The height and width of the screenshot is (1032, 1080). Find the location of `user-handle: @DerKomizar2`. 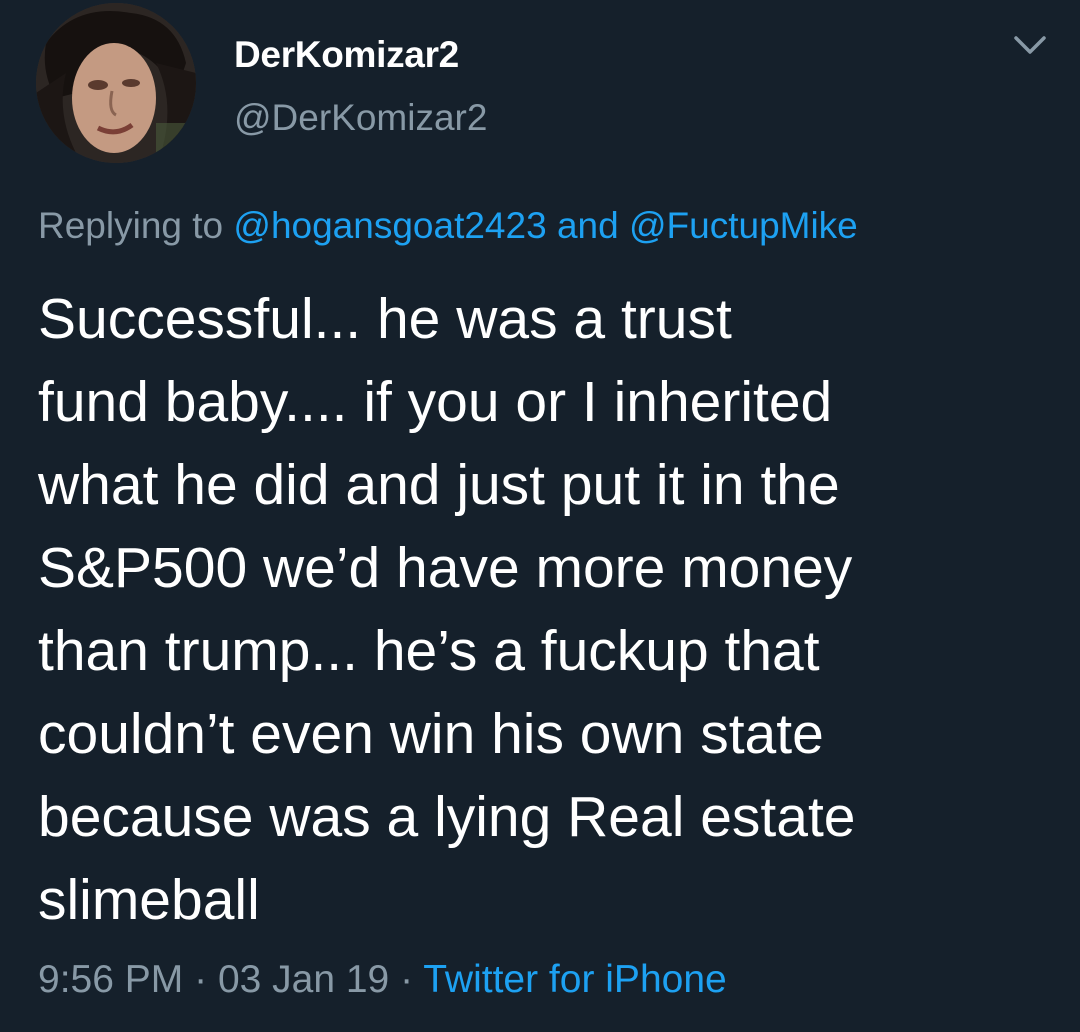

user-handle: @DerKomizar2 is located at coordinates (360, 118).